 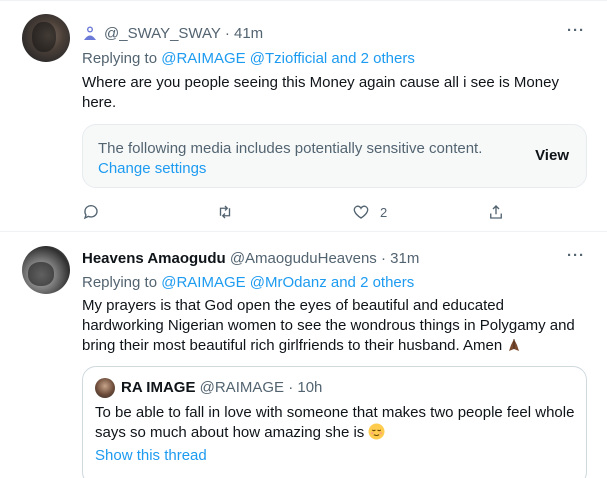 I want to click on change-settings-link: Change settings, so click(x=152, y=169).